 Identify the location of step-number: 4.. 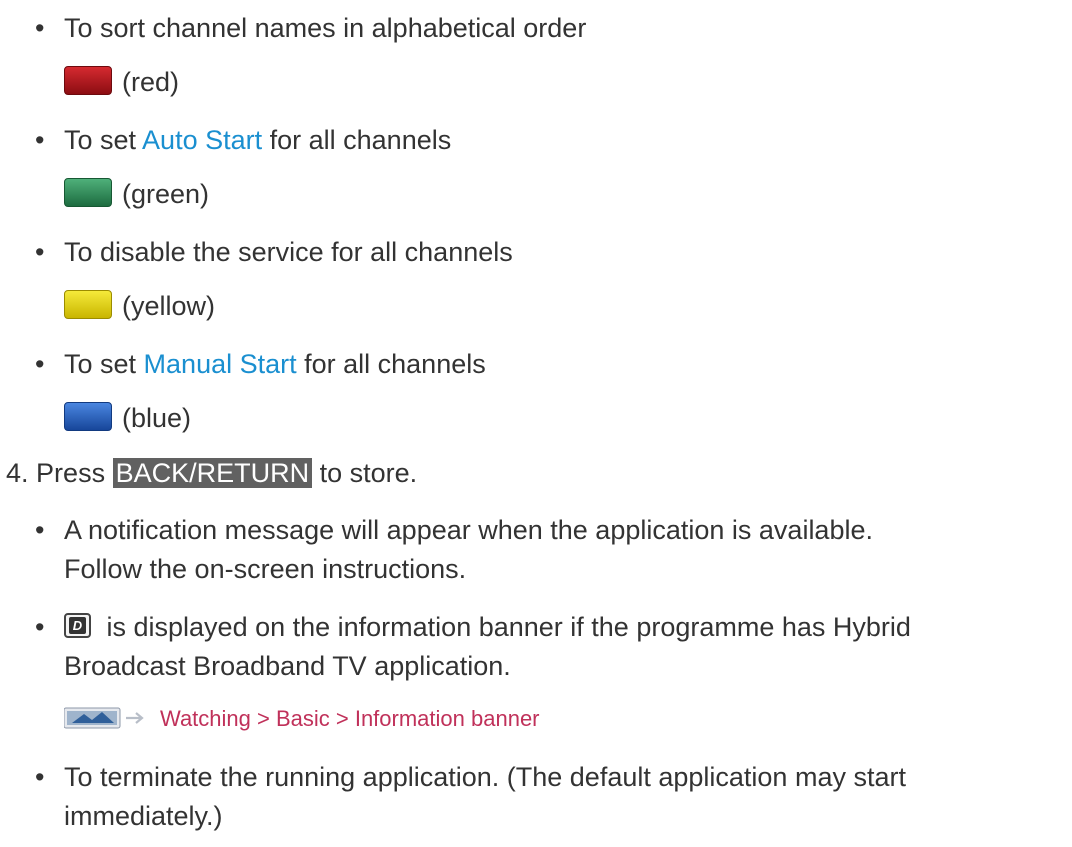
(17, 473).